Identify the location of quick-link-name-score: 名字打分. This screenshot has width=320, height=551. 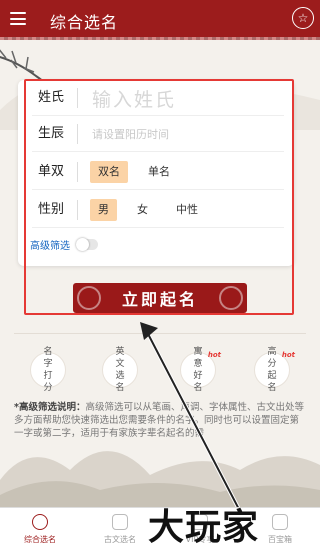
(48, 370).